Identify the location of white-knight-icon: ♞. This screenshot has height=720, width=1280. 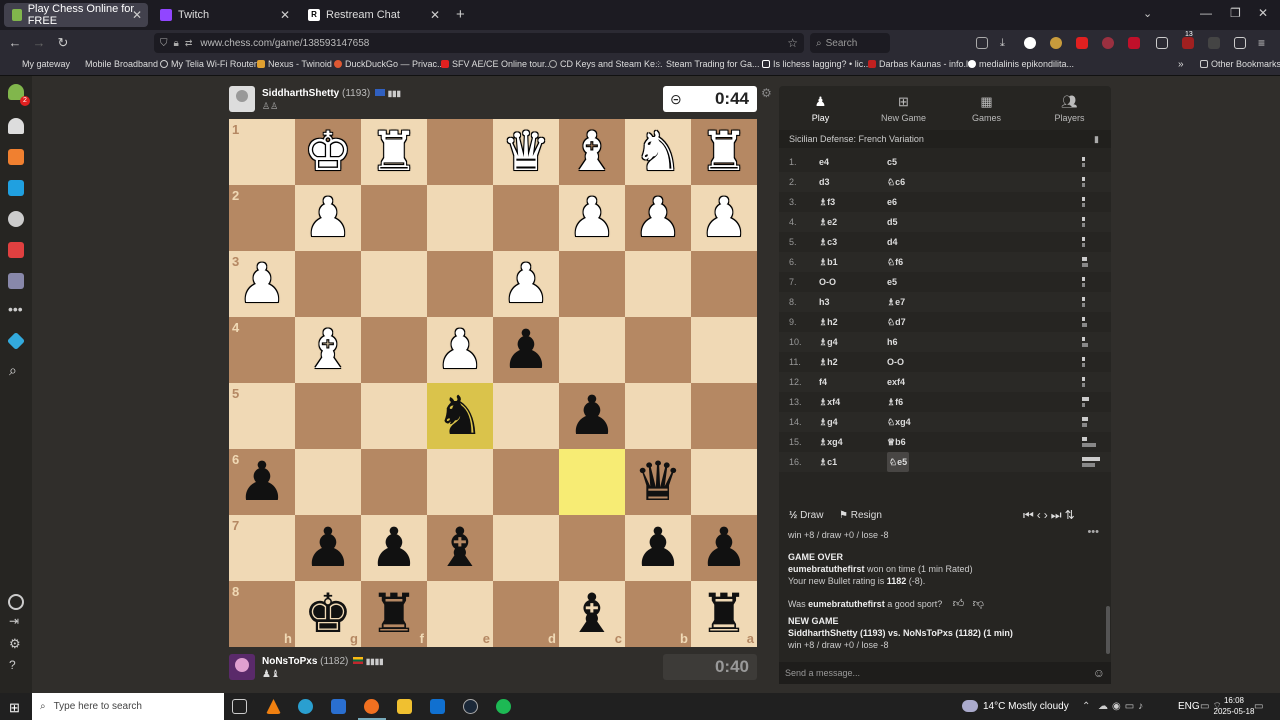
(658, 152).